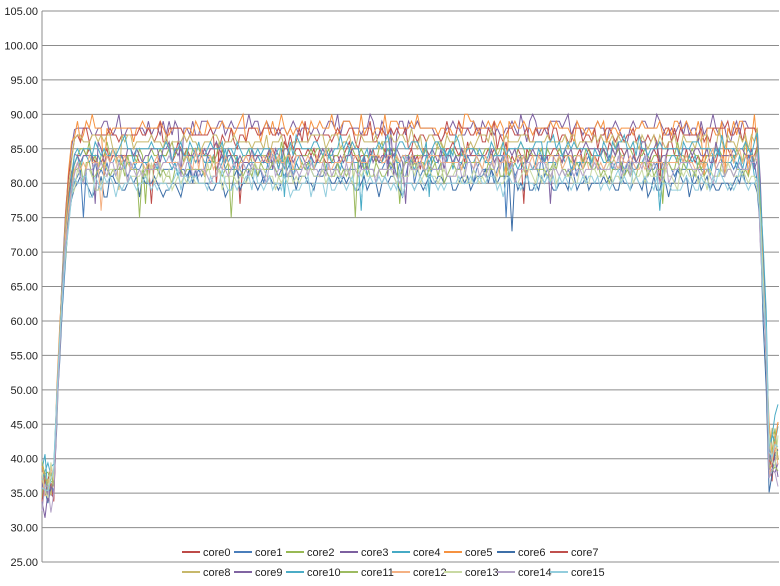  What do you see at coordinates (21, 12) in the screenshot?
I see `y-tick-label: 105.00` at bounding box center [21, 12].